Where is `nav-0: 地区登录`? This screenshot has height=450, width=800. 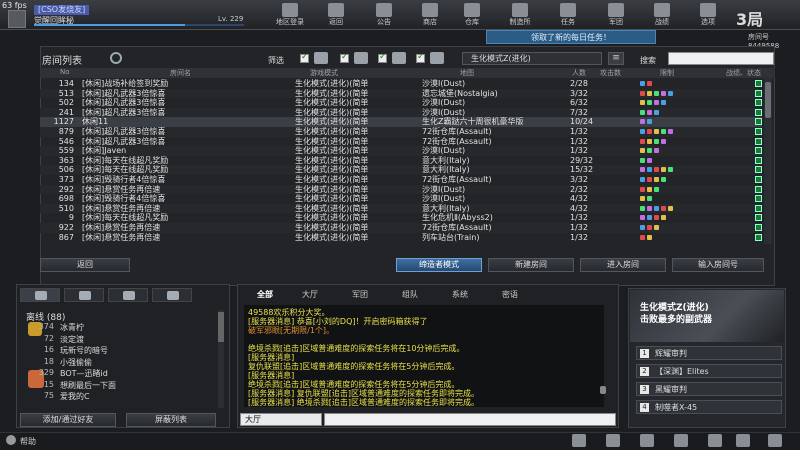
nav-0: 地区登录 is located at coordinates (290, 16).